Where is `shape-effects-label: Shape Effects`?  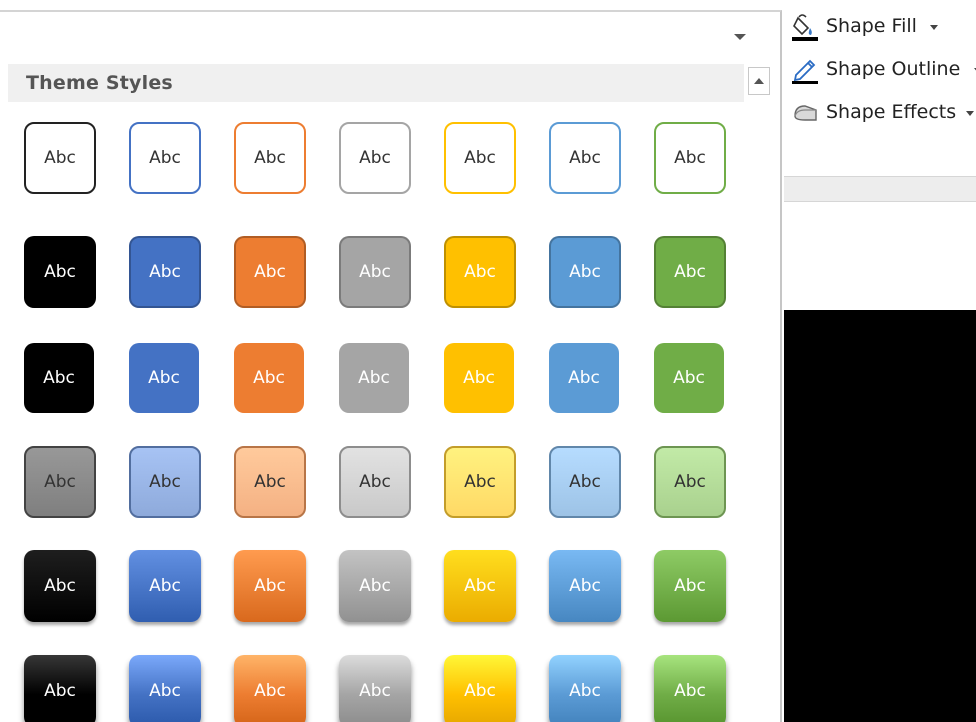 shape-effects-label: Shape Effects is located at coordinates (891, 112).